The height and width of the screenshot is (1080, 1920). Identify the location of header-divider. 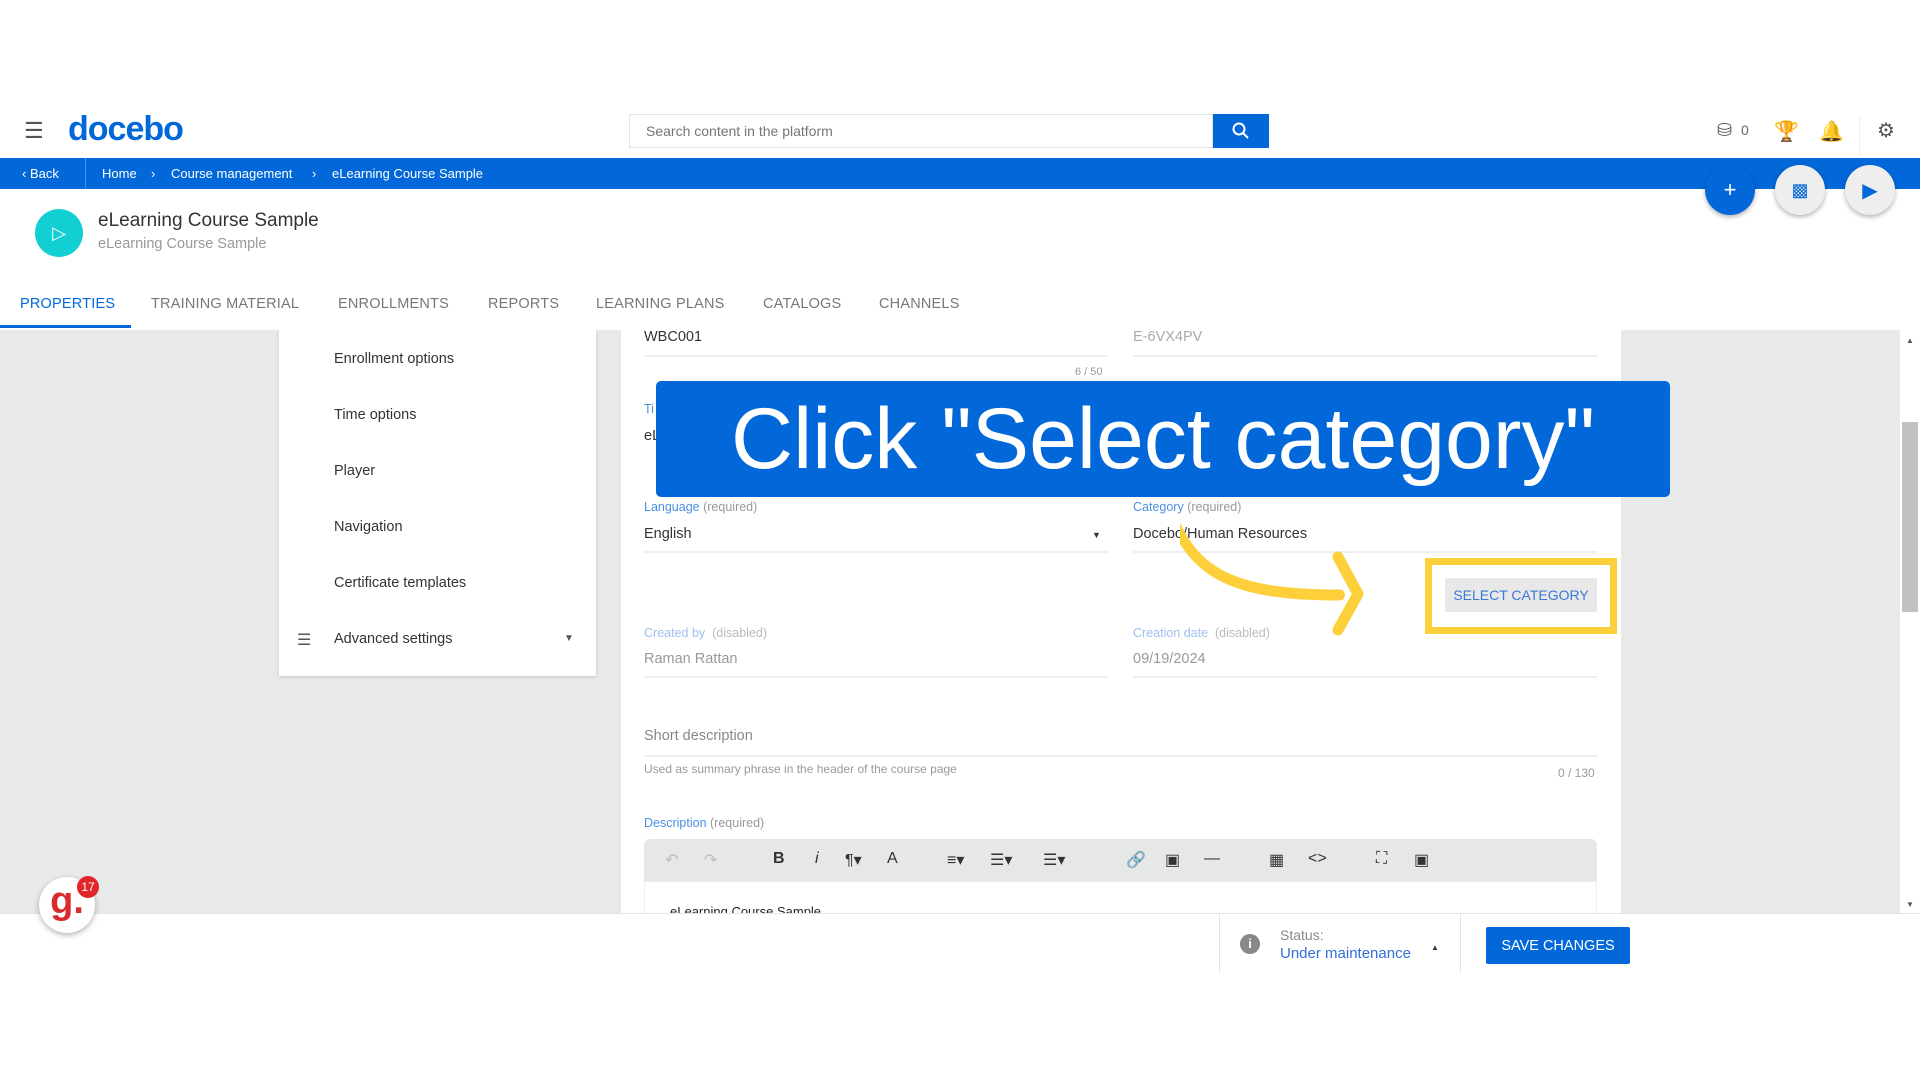
(1859, 137).